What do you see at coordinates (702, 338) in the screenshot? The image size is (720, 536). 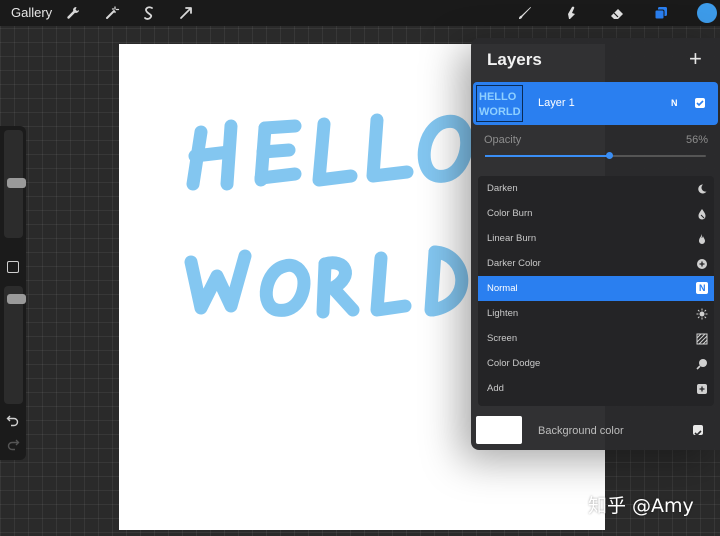 I see `hatch-icon` at bounding box center [702, 338].